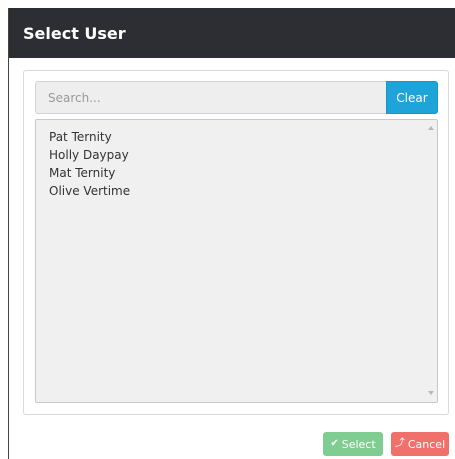  Describe the element at coordinates (426, 444) in the screenshot. I see `cancel-button-label: Cancel` at that location.